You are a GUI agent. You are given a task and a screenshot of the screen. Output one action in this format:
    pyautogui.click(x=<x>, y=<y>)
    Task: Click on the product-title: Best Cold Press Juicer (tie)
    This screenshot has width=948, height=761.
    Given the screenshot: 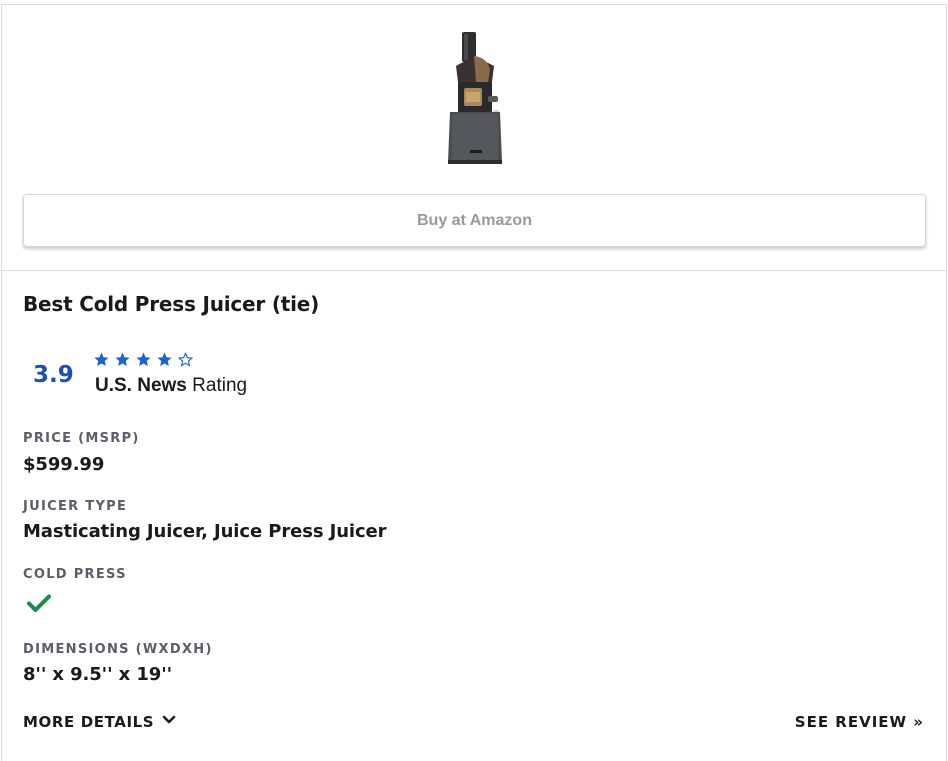 What is the action you would take?
    pyautogui.click(x=171, y=304)
    